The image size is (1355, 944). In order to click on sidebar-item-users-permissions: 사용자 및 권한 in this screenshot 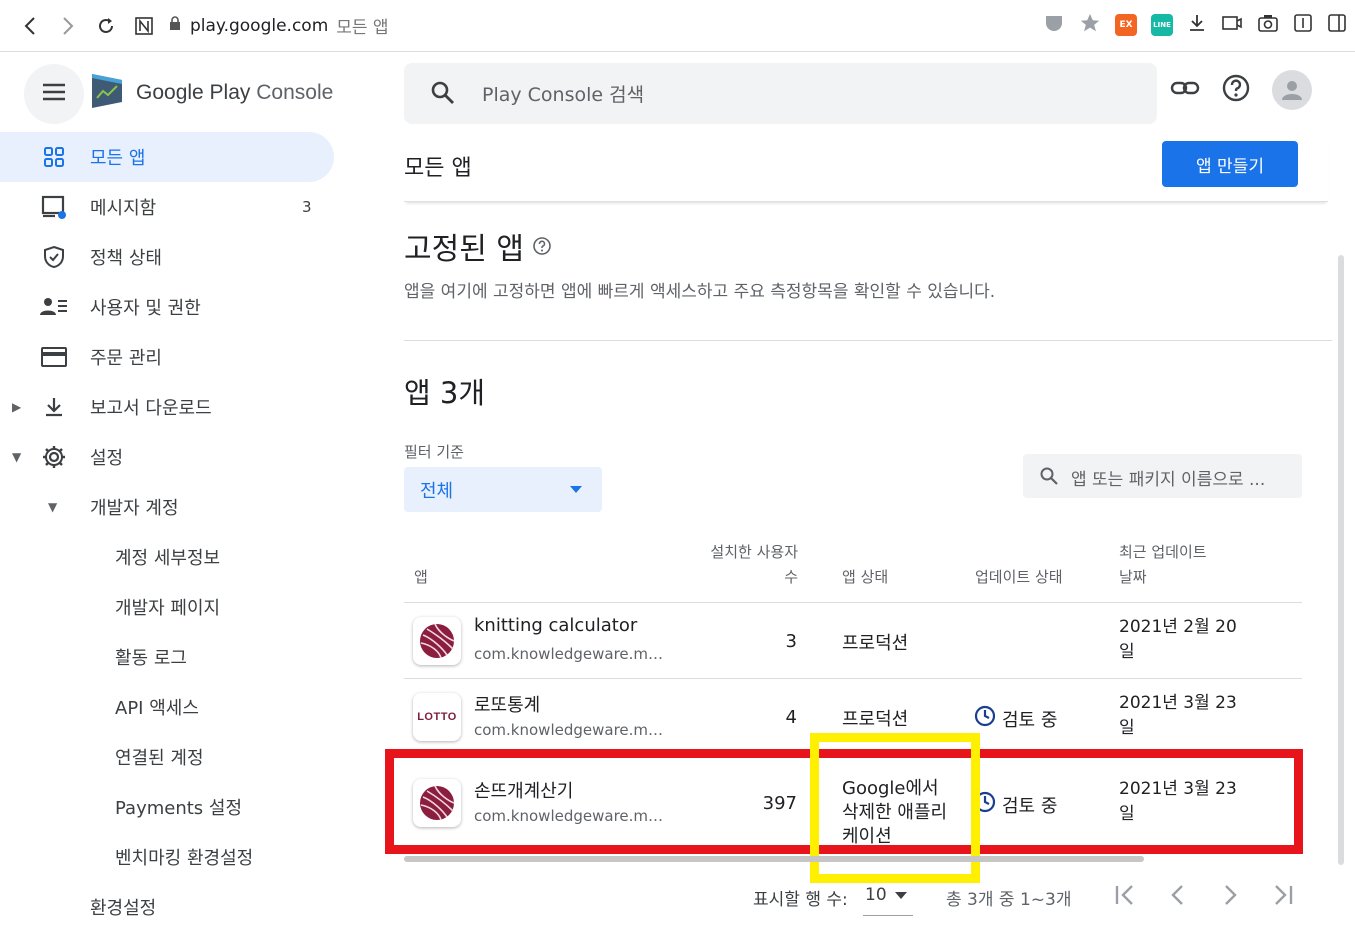, I will do `click(185, 307)`.